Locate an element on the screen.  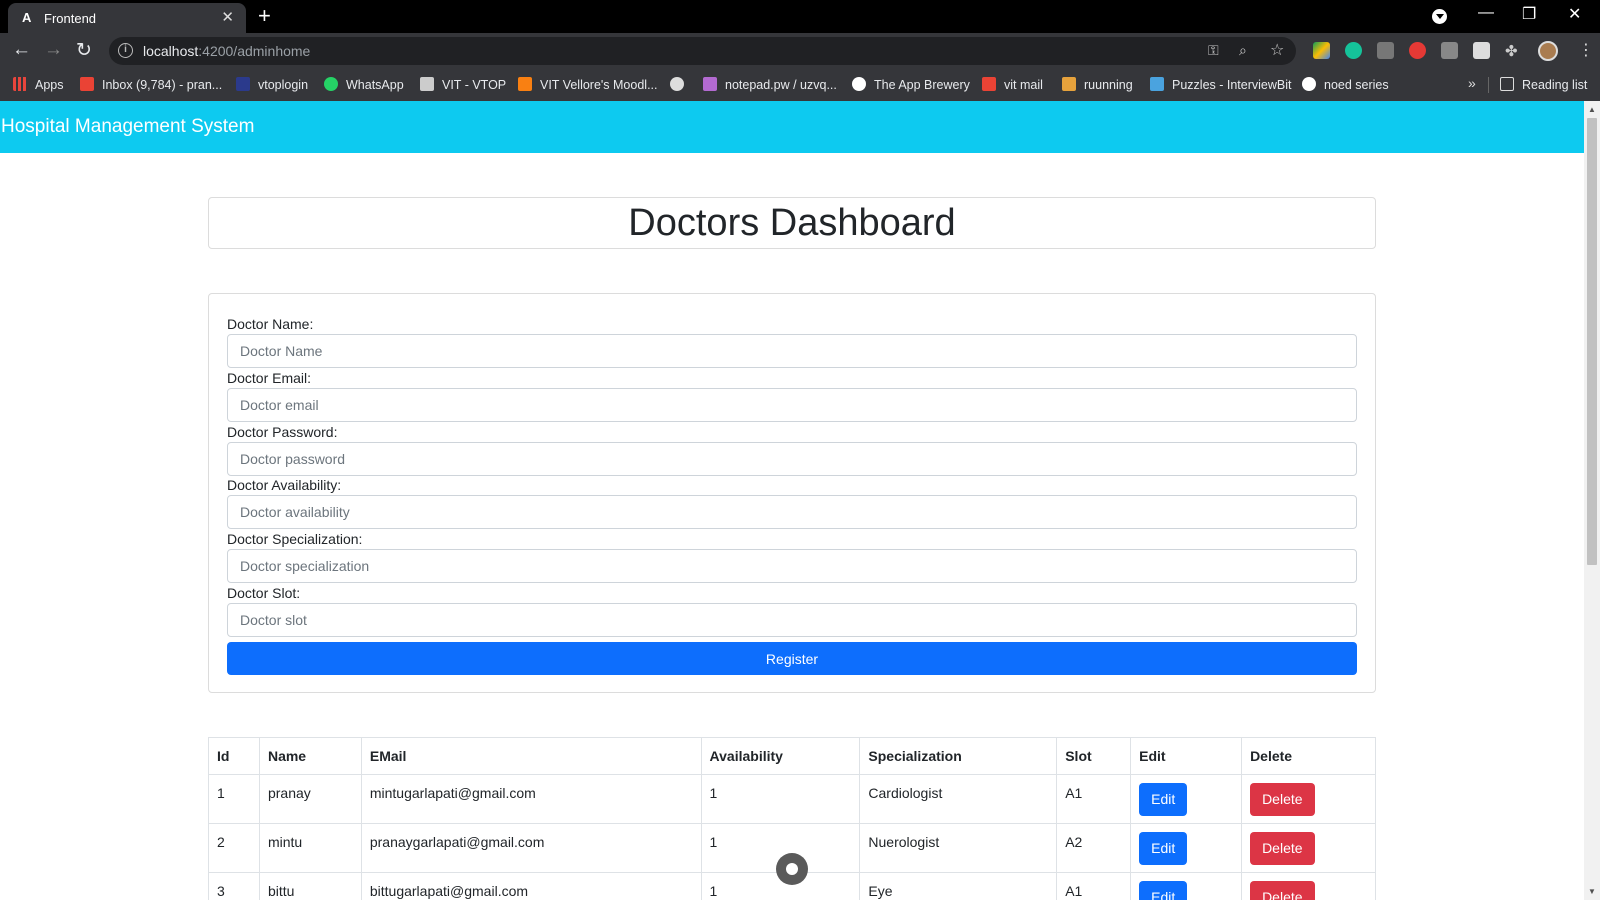
close-tab-icon: ✕ is located at coordinates (227, 17).